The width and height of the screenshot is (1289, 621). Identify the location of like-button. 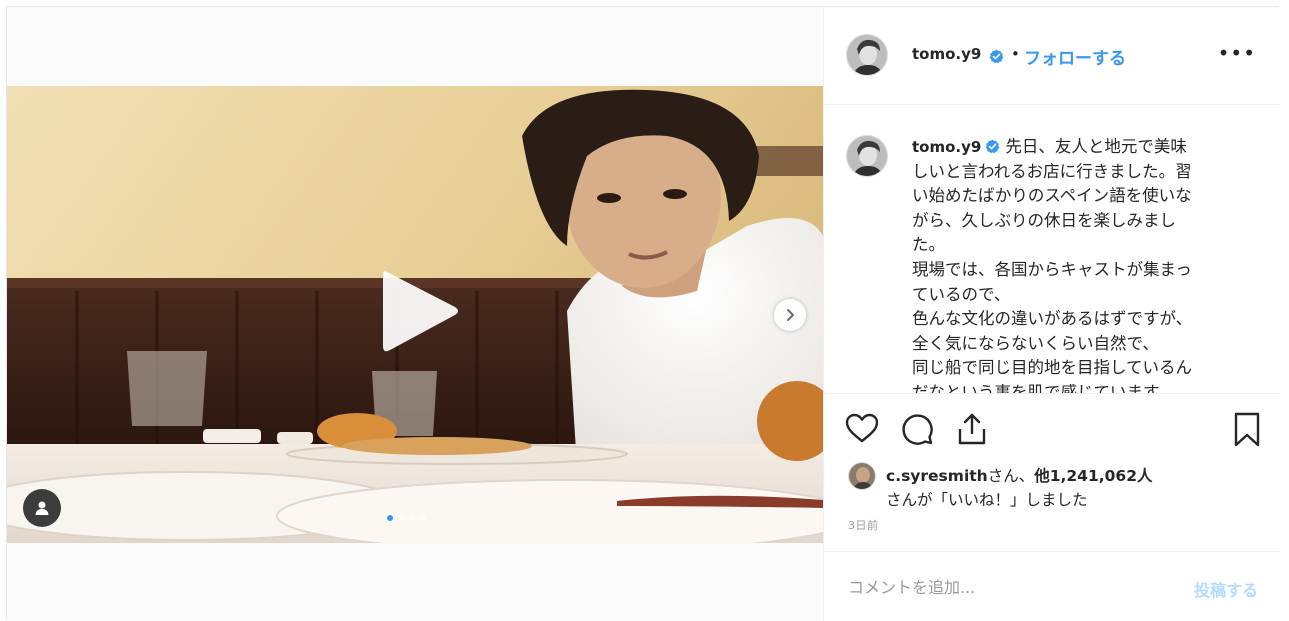
(862, 429).